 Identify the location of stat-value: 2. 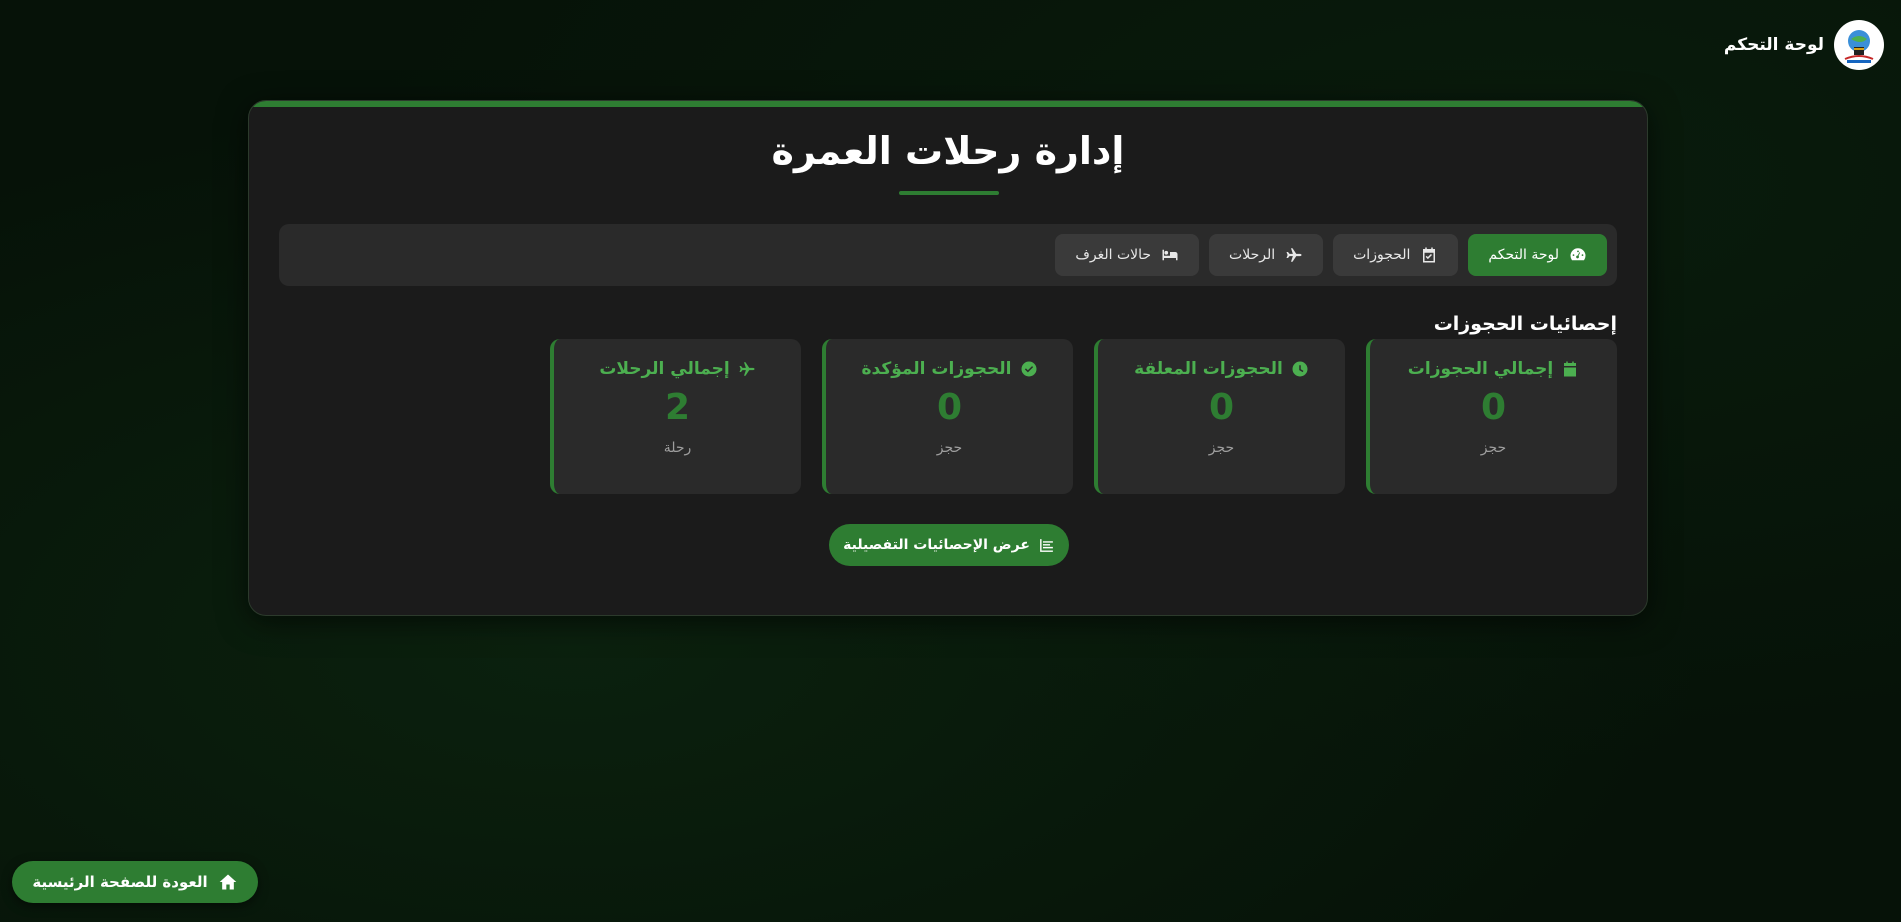
(677, 407).